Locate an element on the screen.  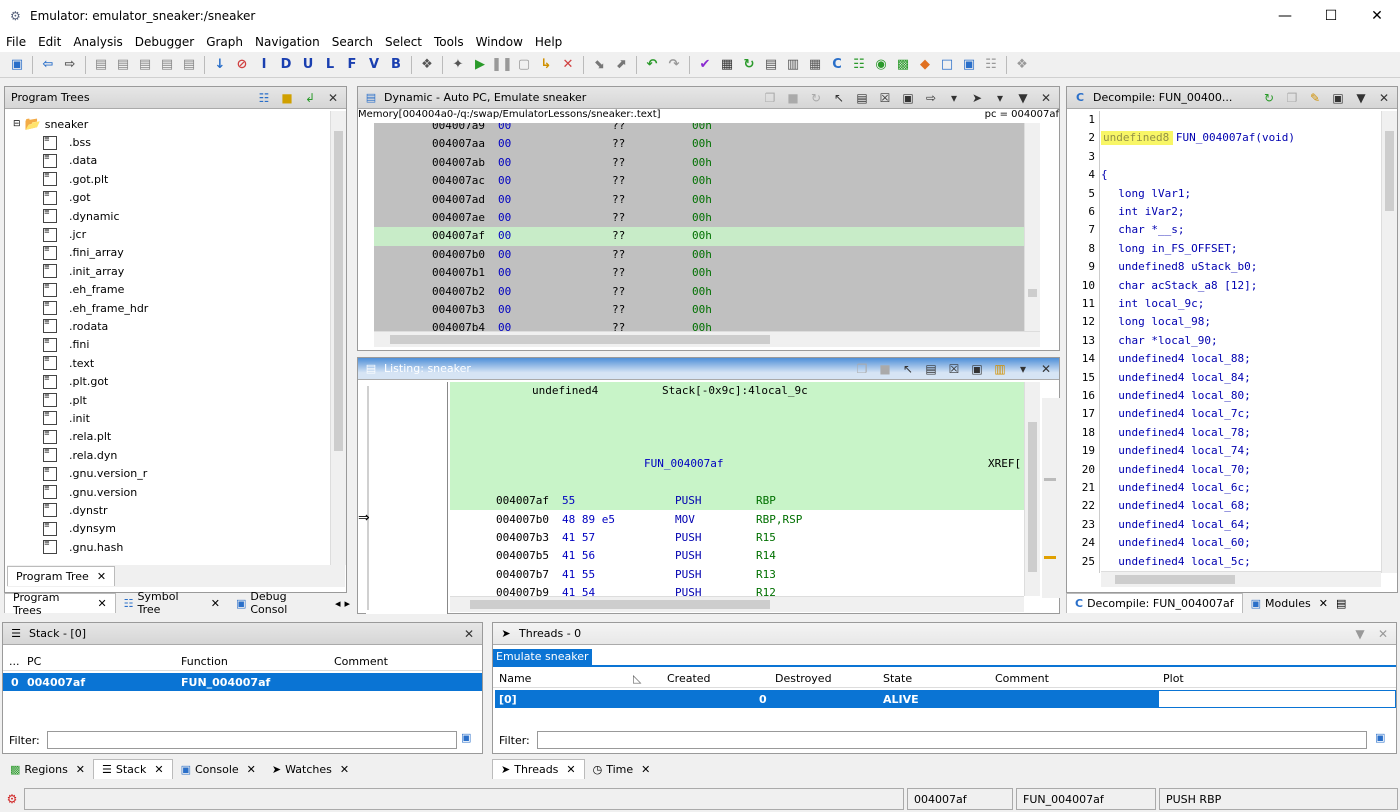
merge-icon: ↲ is located at coordinates (310, 98).